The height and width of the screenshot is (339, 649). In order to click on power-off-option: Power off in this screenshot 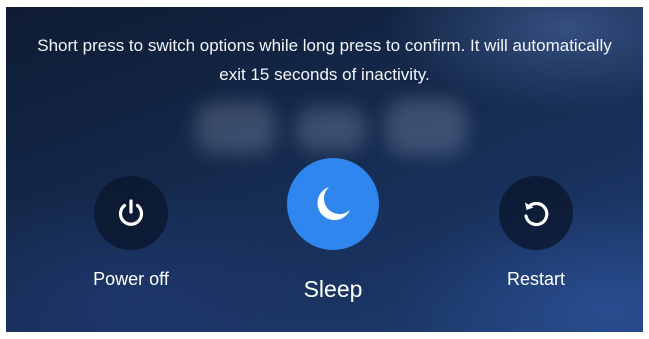, I will do `click(131, 233)`.